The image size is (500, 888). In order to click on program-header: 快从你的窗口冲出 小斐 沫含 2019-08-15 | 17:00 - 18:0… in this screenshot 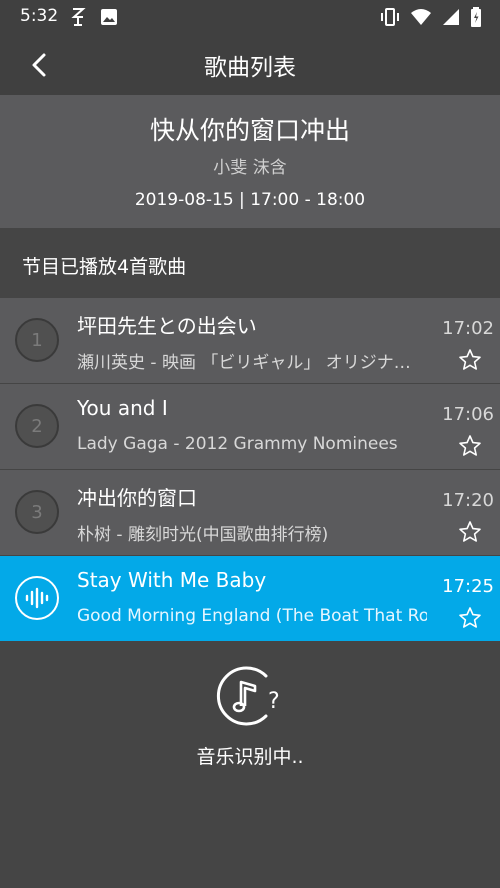, I will do `click(250, 161)`.